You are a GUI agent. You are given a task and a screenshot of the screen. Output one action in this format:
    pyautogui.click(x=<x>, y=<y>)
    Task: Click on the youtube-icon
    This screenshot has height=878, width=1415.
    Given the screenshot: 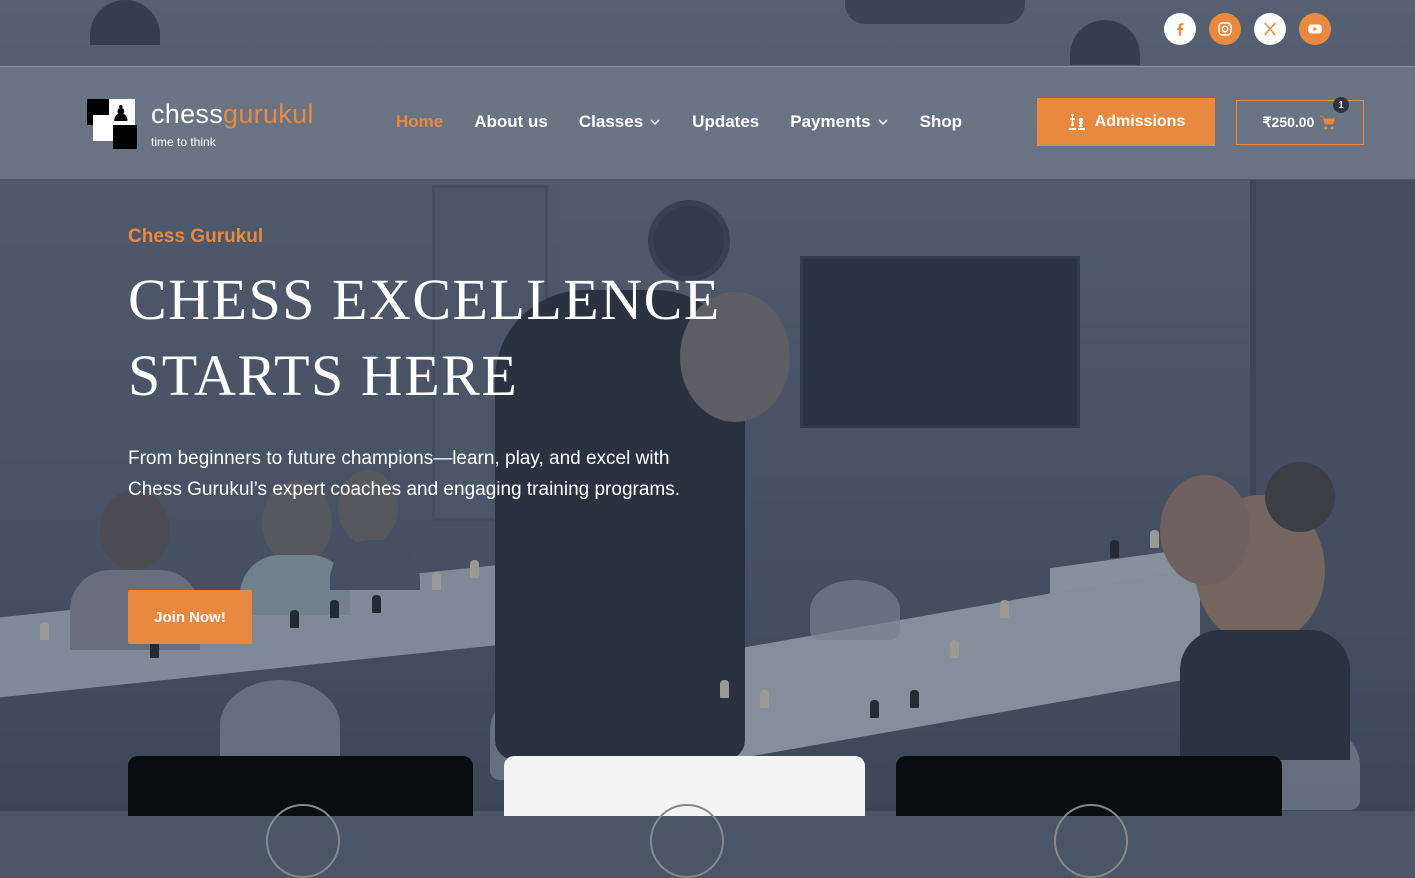 What is the action you would take?
    pyautogui.click(x=1315, y=29)
    